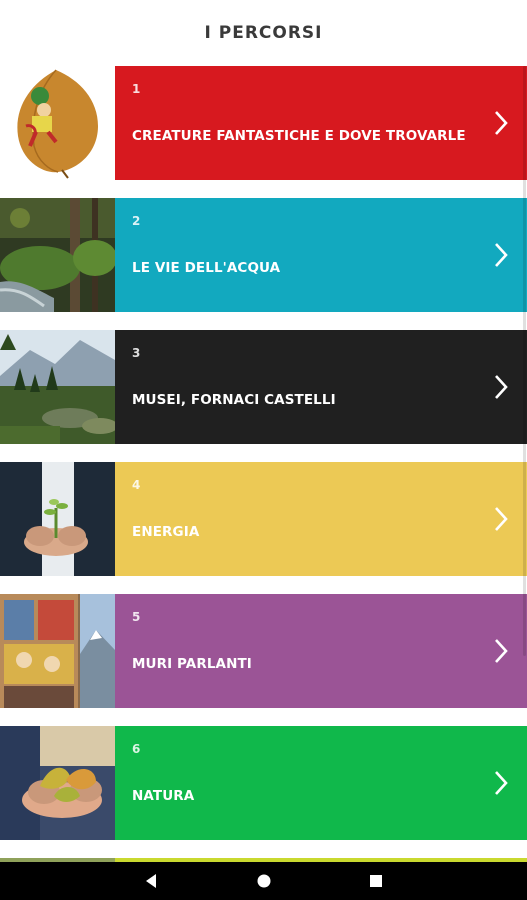 The width and height of the screenshot is (527, 900). I want to click on route-panel: 3 MUSEI, FORNACI CASTELLI, so click(321, 387).